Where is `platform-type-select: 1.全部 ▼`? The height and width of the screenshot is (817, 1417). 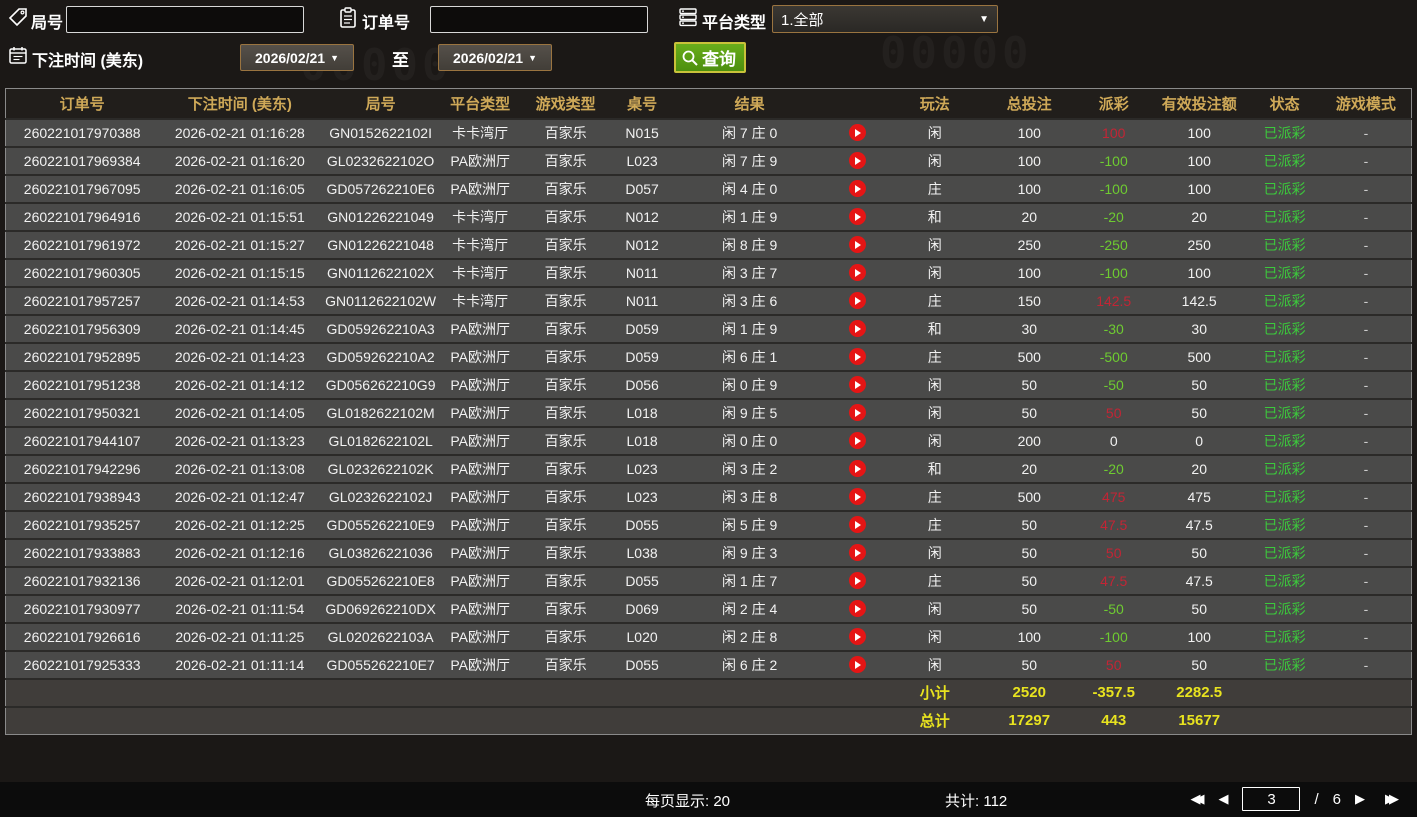 platform-type-select: 1.全部 ▼ is located at coordinates (885, 19).